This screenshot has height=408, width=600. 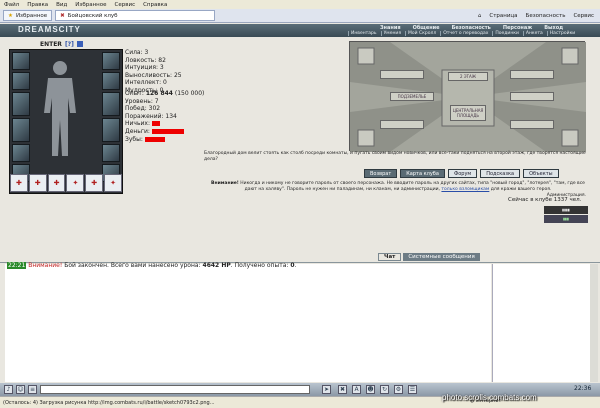 I want to click on favorites-label: Избранное, so click(x=31, y=15).